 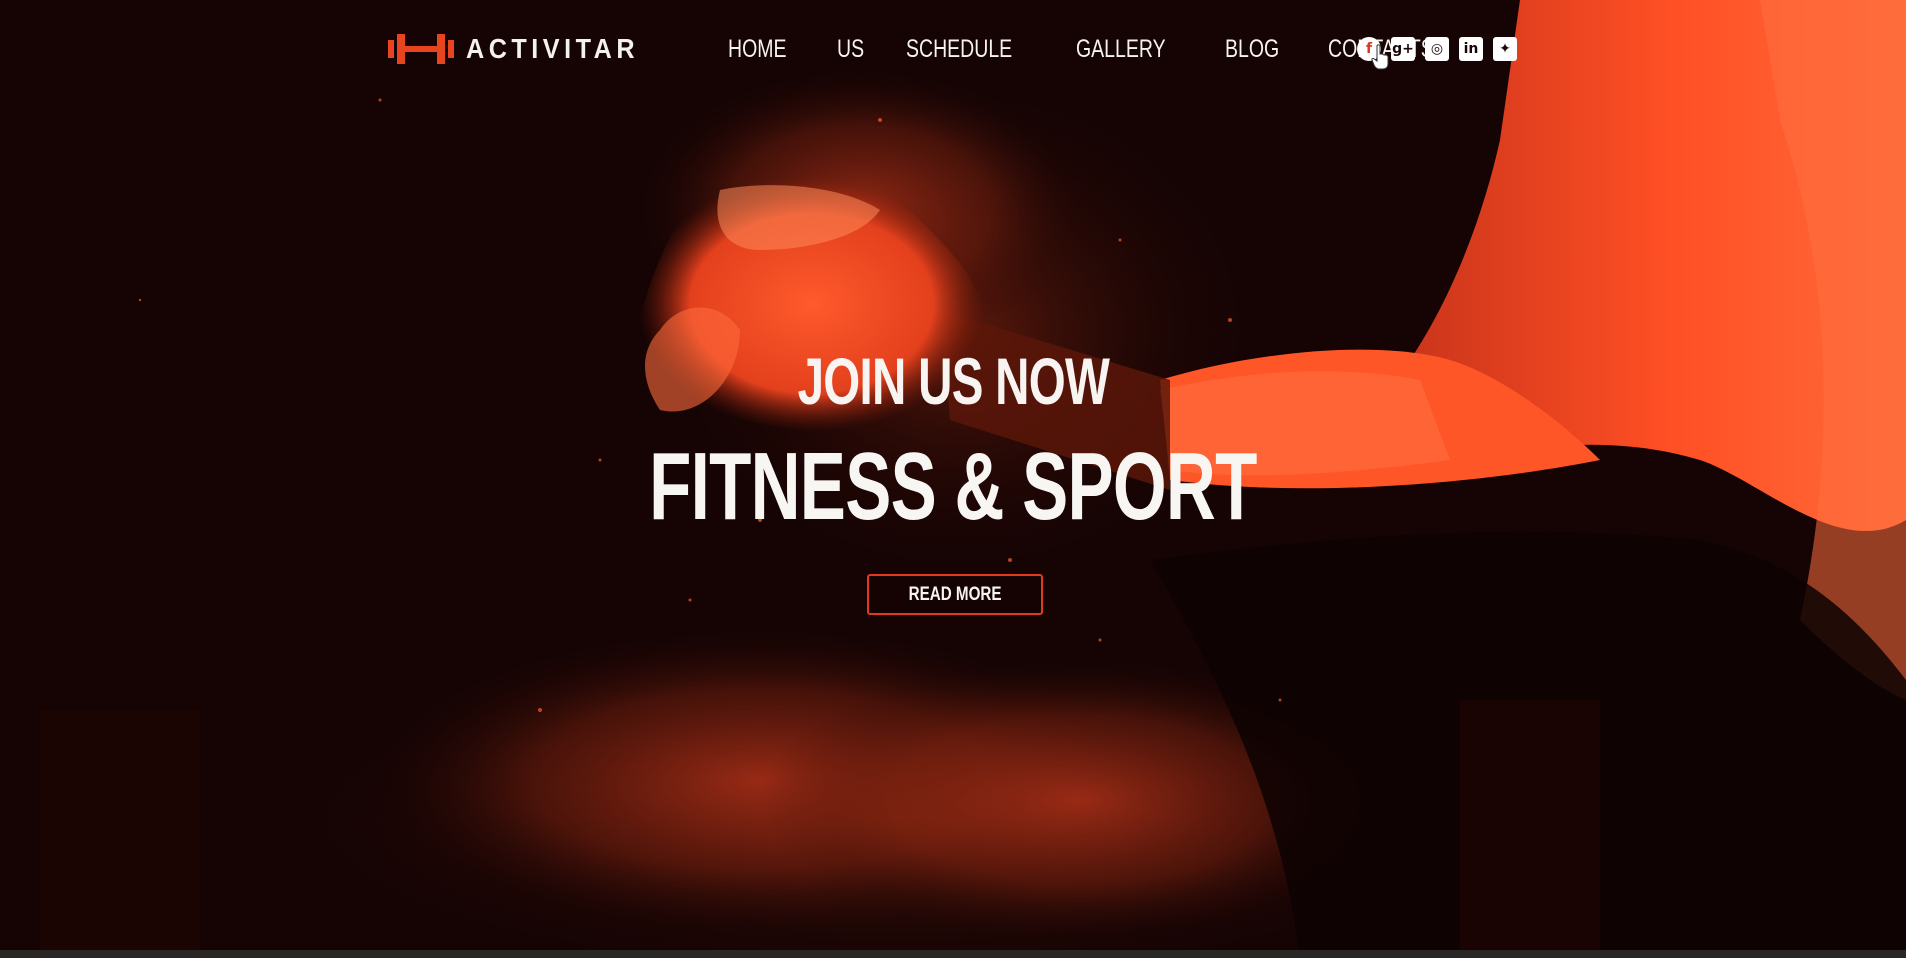 What do you see at coordinates (1437, 49) in the screenshot?
I see `instagram-icon: ◎` at bounding box center [1437, 49].